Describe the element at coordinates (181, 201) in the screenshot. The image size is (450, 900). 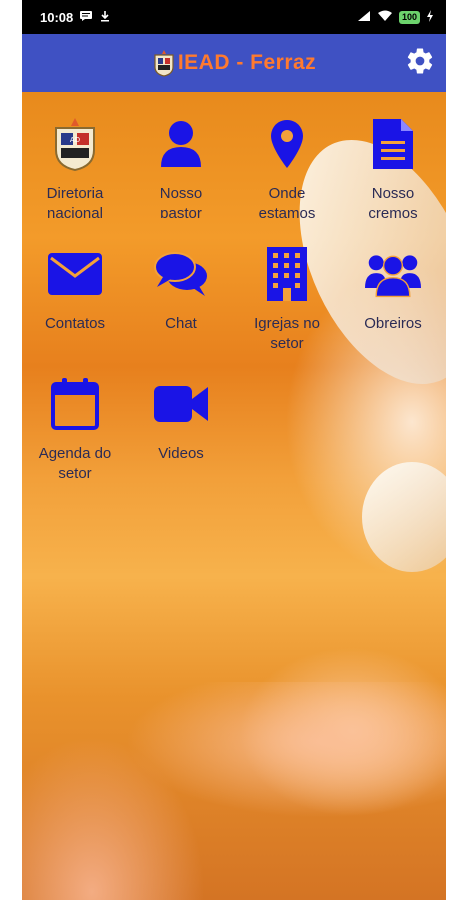
I see `menu-label: Nosso pastor` at that location.